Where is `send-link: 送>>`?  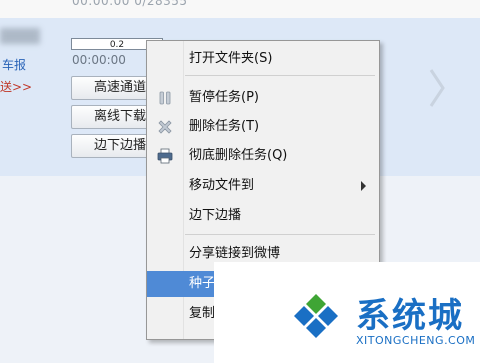 send-link: 送>> is located at coordinates (16, 86).